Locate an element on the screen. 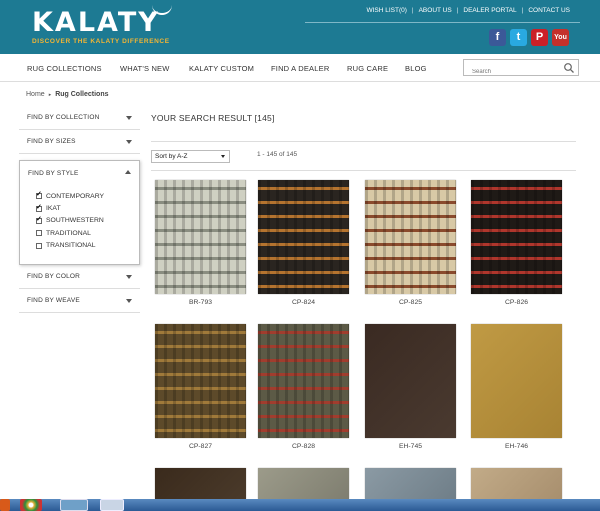  os-taskbar is located at coordinates (300, 505).